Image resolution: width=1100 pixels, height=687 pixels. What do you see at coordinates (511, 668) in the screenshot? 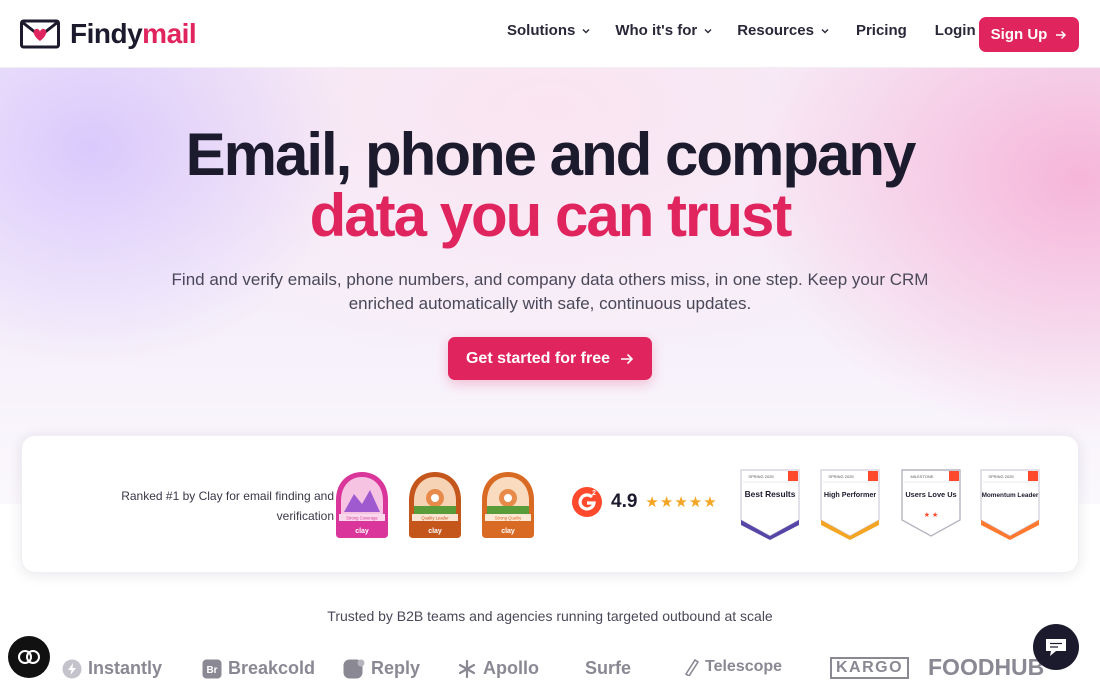
I see `brand-name: Apollo` at bounding box center [511, 668].